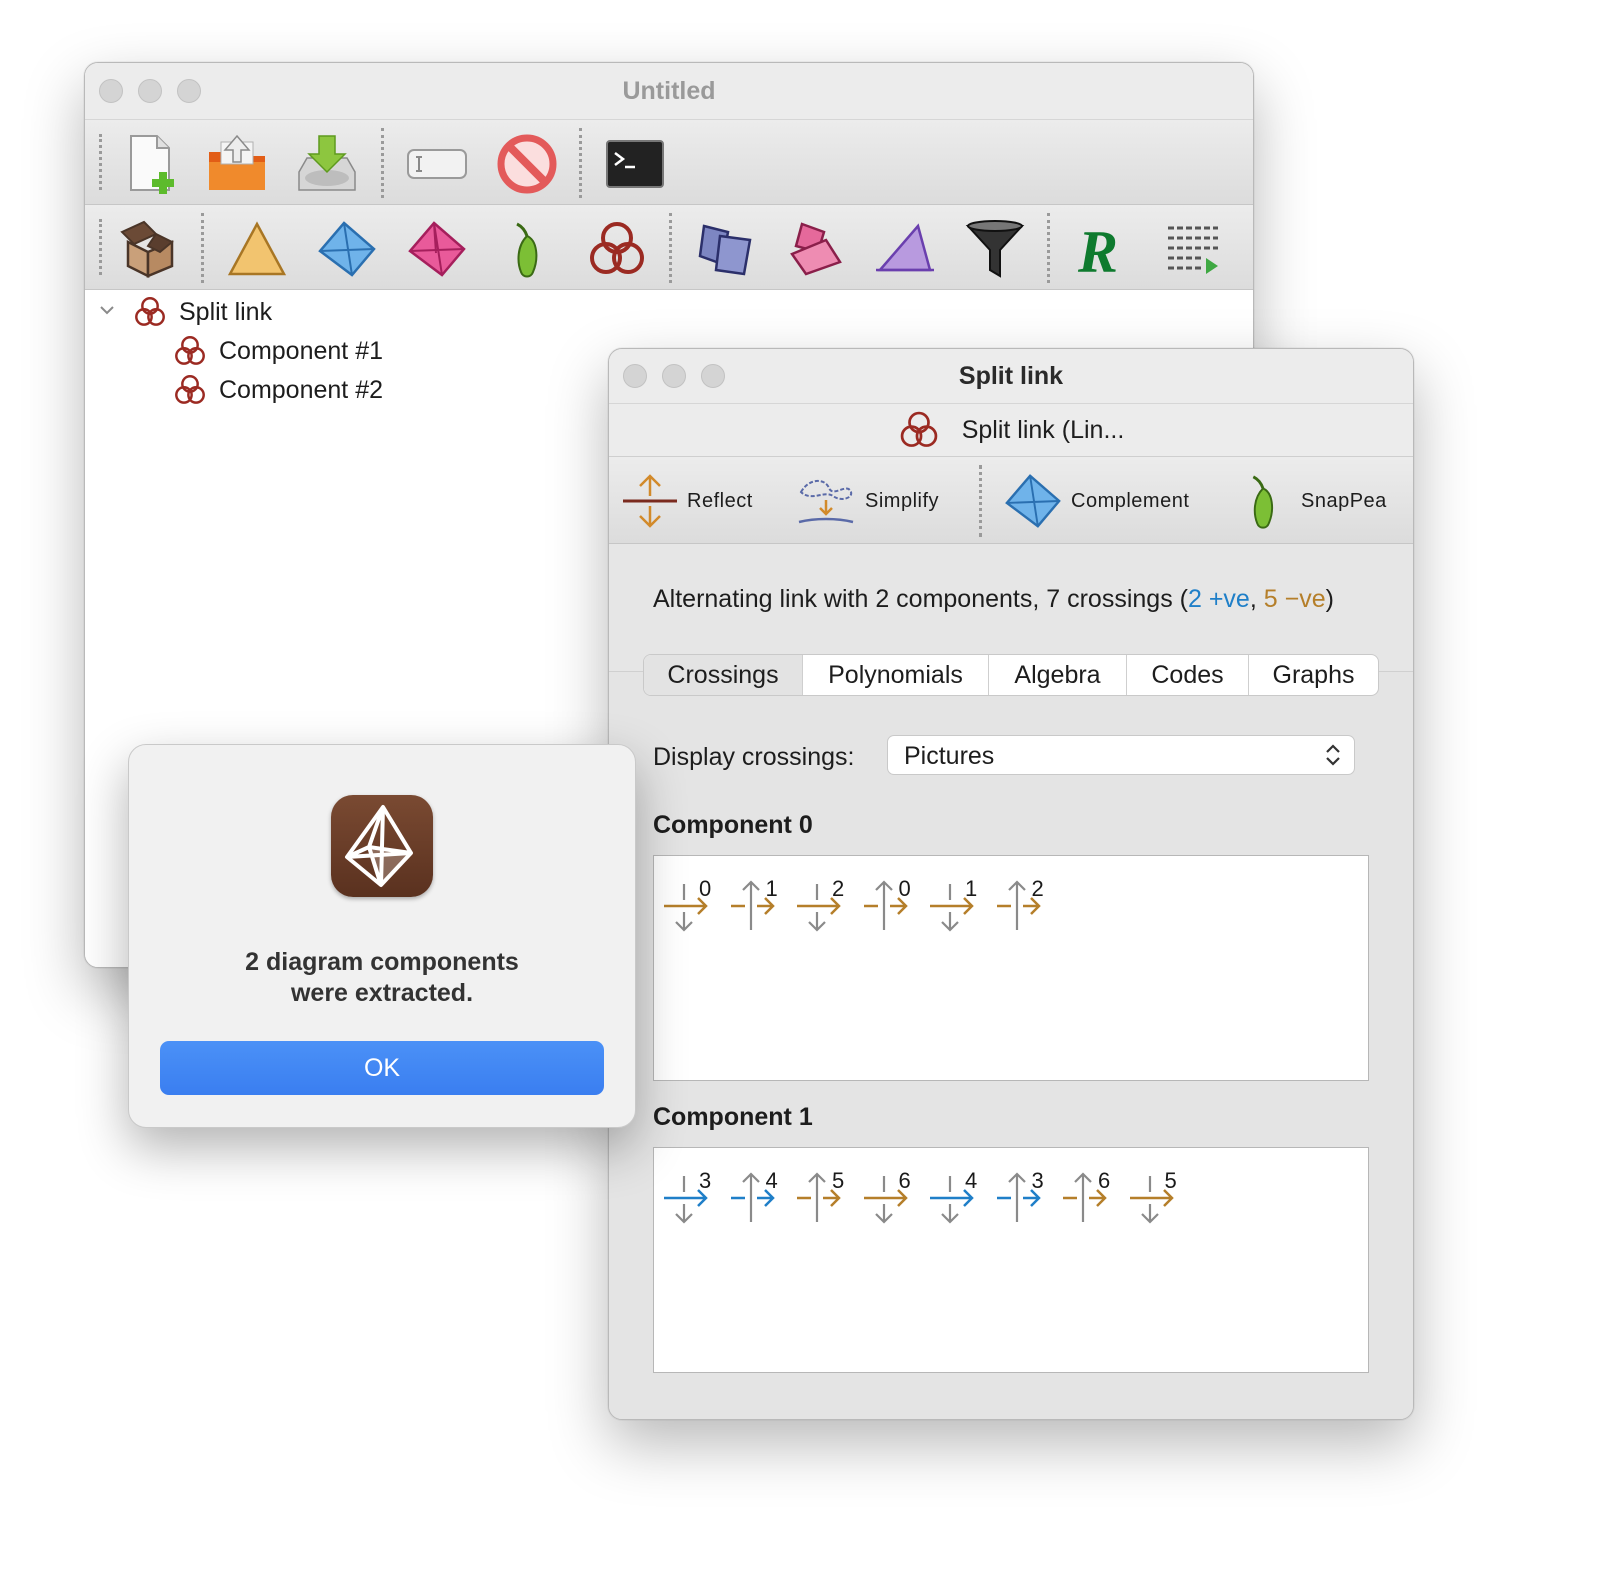 This screenshot has width=1608, height=1590. I want to click on file-toolbar, so click(669, 162).